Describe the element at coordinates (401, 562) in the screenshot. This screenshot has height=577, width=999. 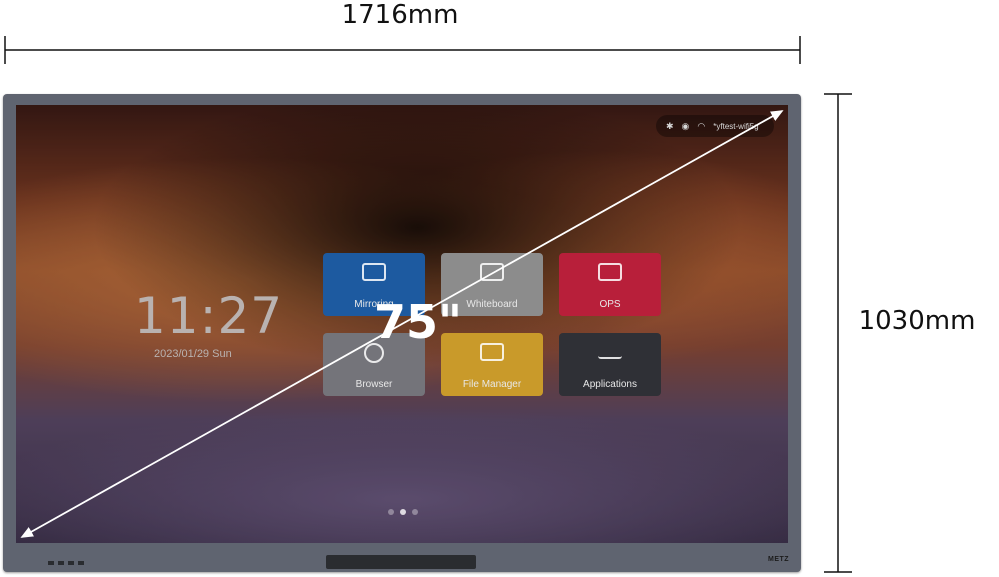
I see `front-control-bar` at that location.